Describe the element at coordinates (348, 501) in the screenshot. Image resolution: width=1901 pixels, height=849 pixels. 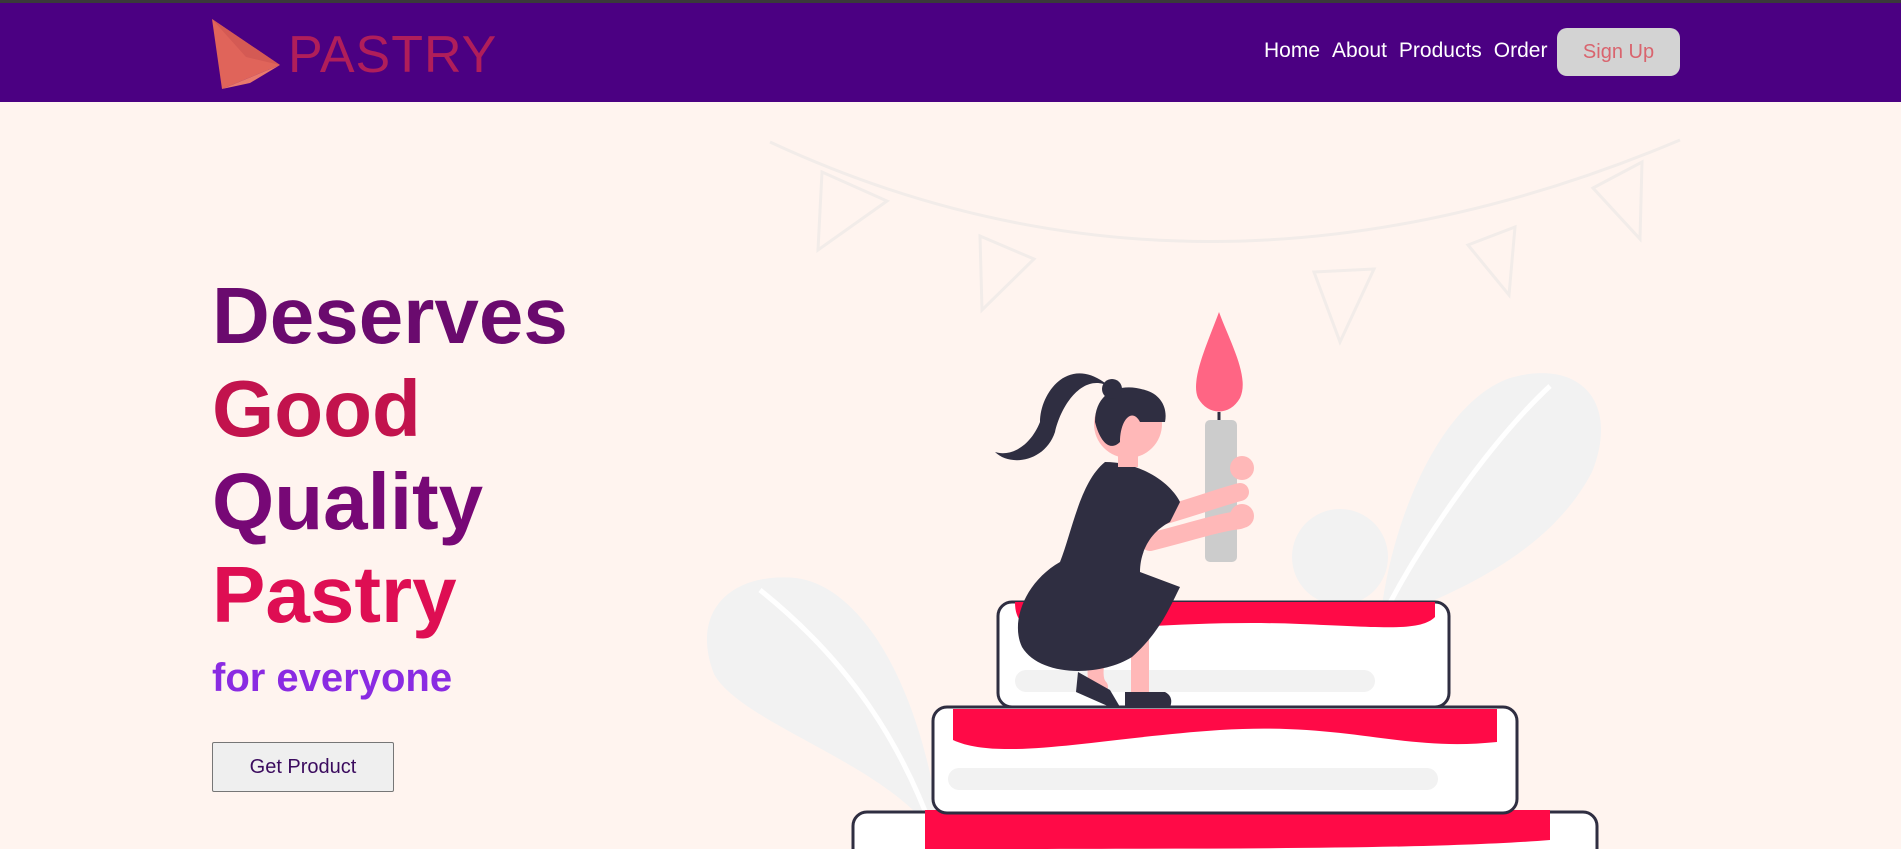
I see `hero-line-quality: Quality` at that location.